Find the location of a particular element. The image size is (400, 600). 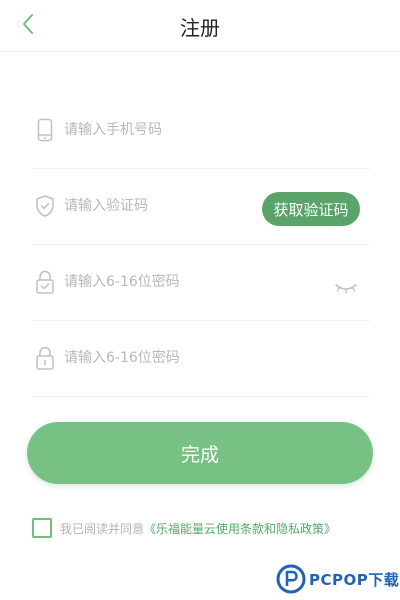

confirm-password-field is located at coordinates (201, 359).